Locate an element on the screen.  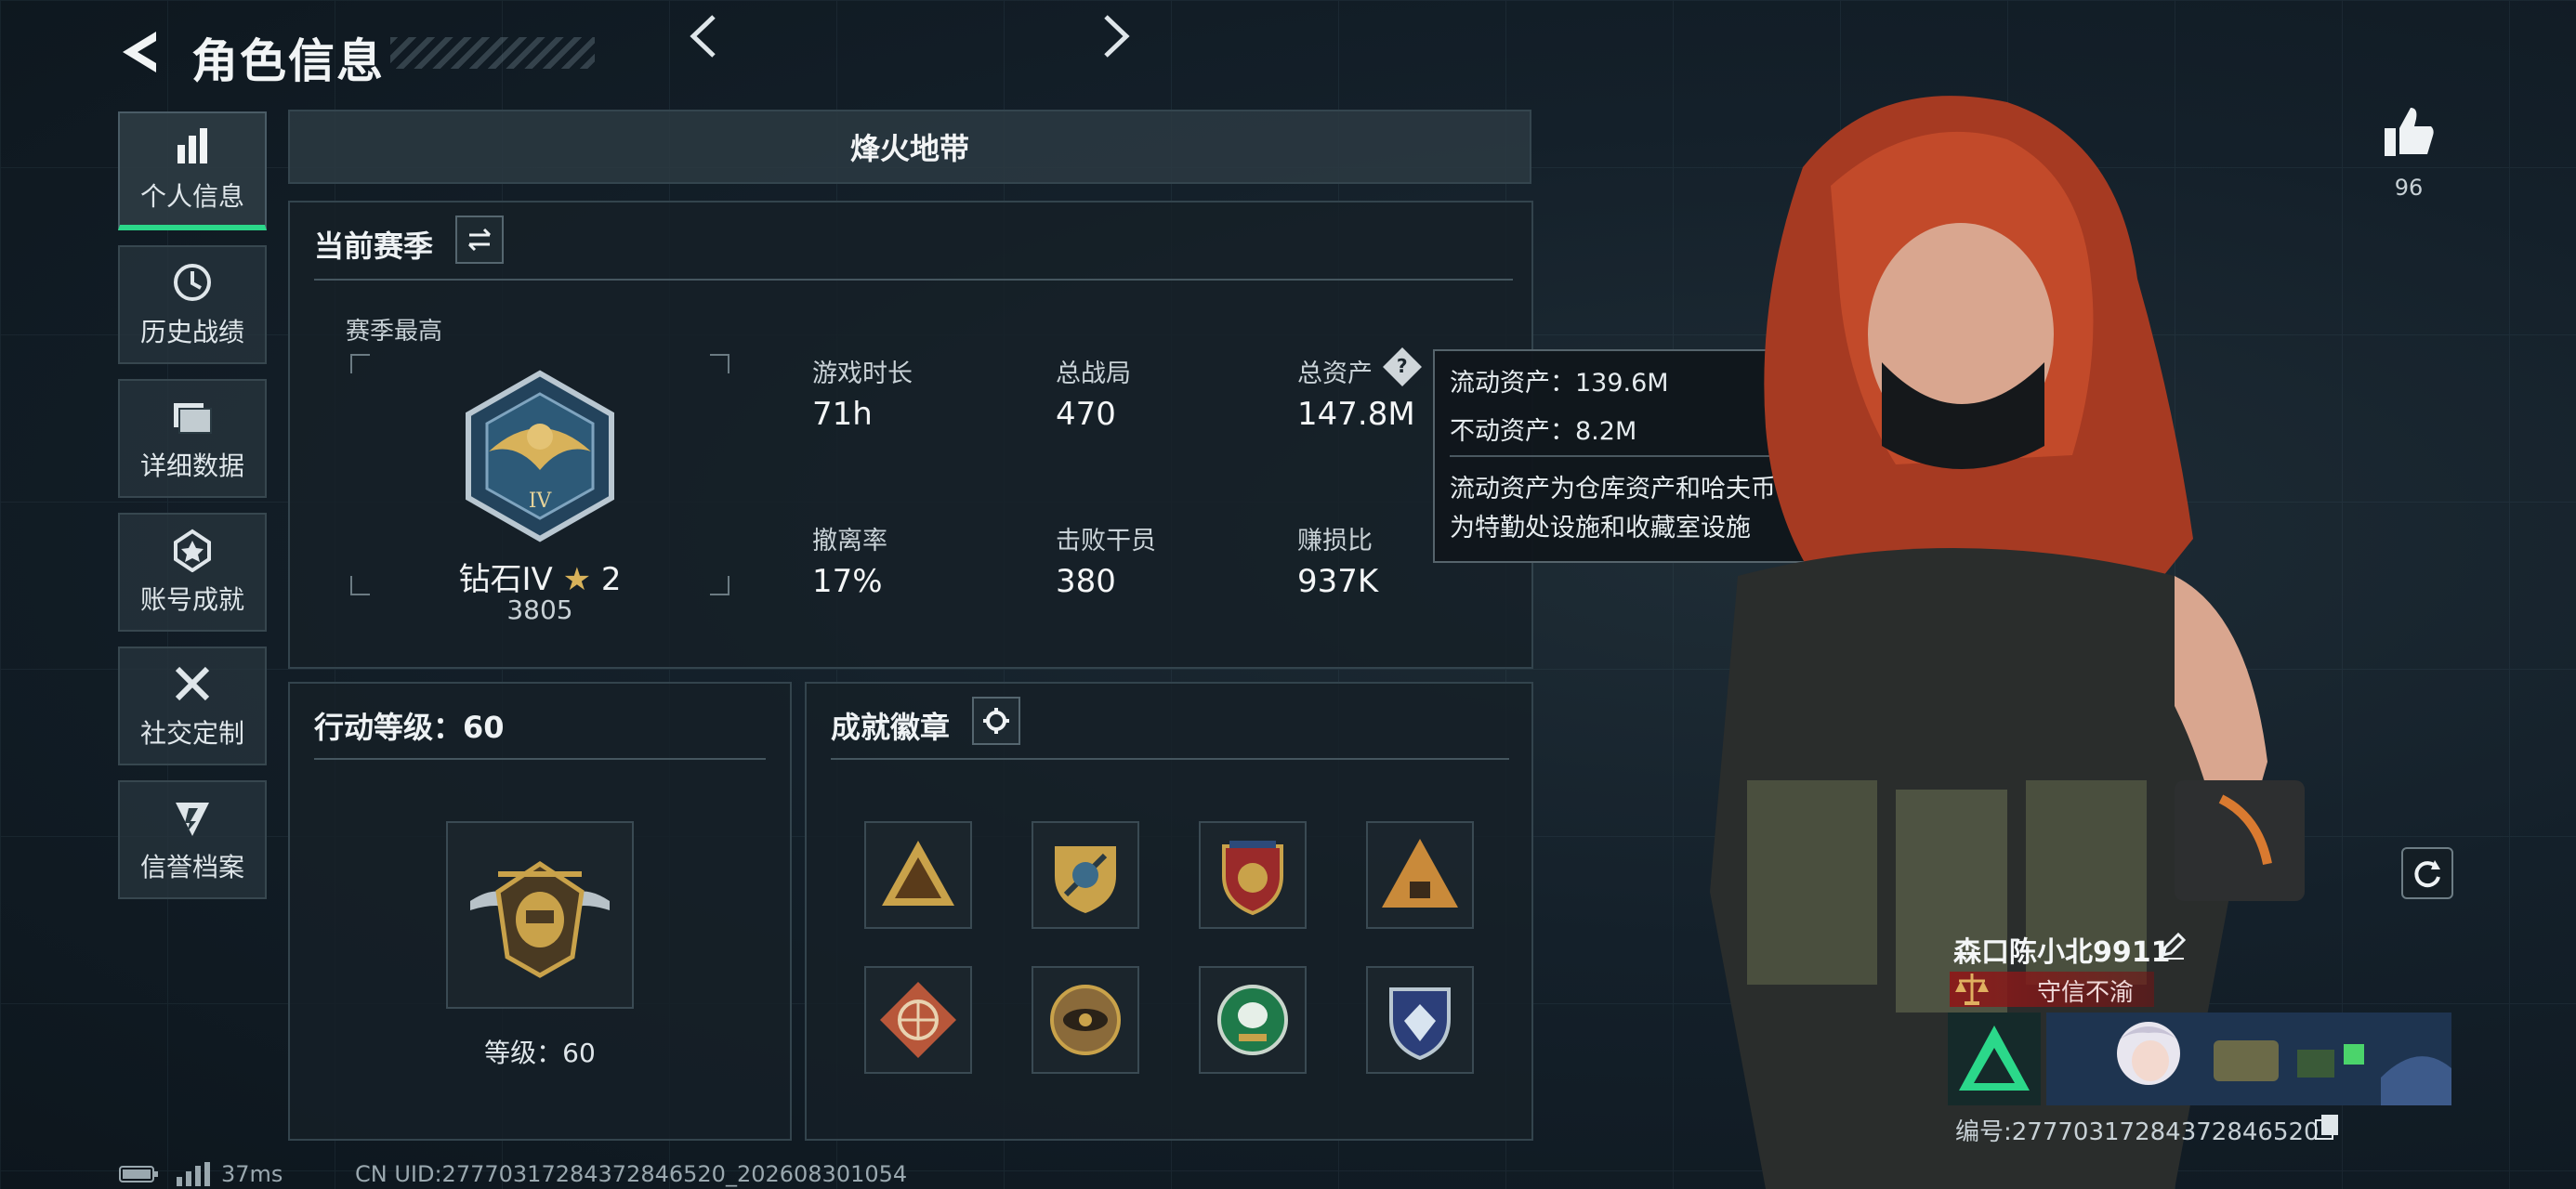
svg-text: IV is located at coordinates (541, 502).